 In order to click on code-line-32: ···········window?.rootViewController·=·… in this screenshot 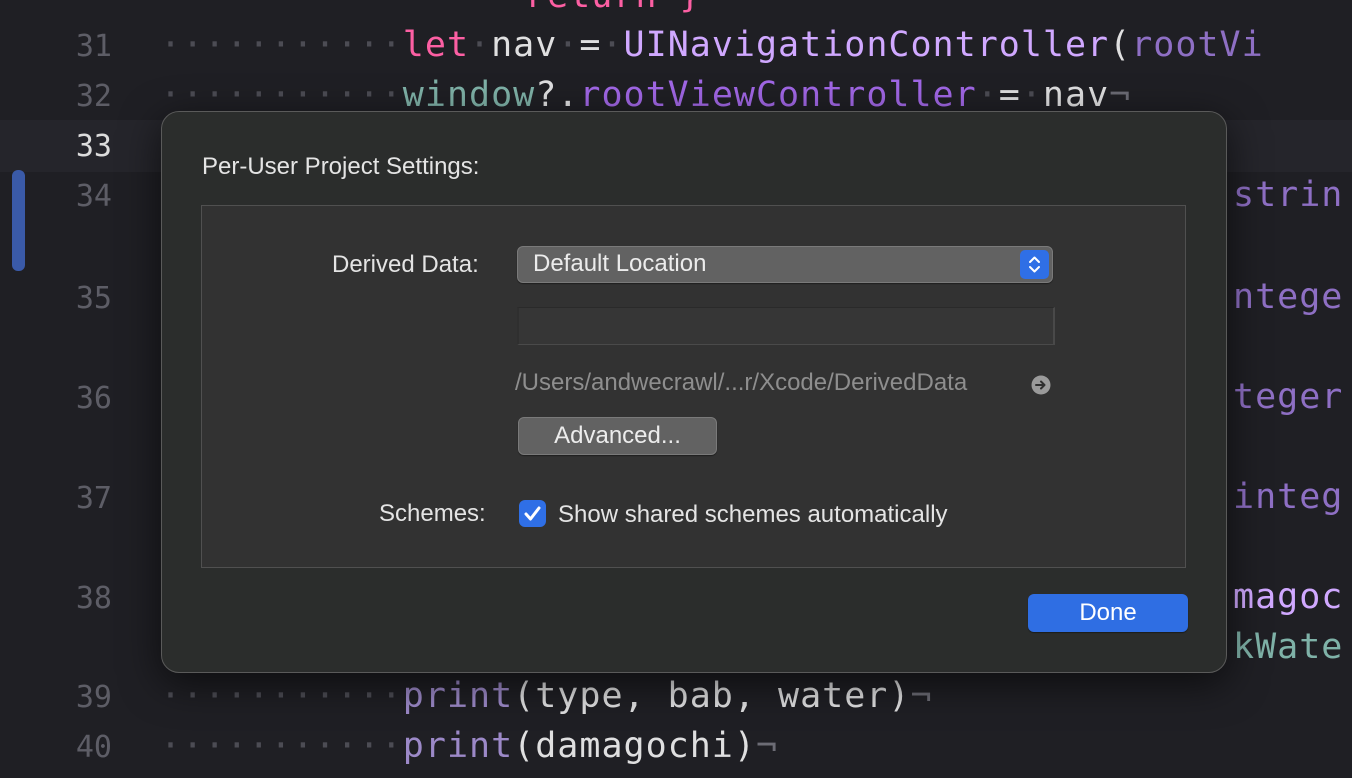, I will do `click(646, 95)`.